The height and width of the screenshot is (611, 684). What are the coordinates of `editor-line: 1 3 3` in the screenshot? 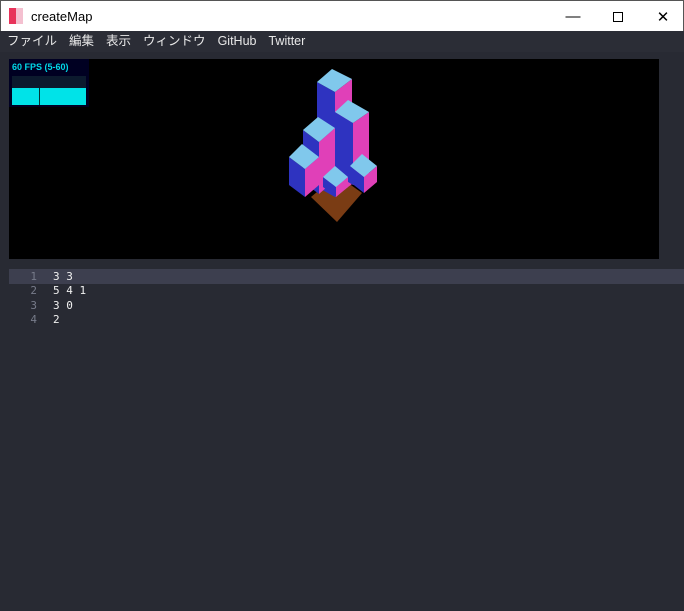 It's located at (346, 276).